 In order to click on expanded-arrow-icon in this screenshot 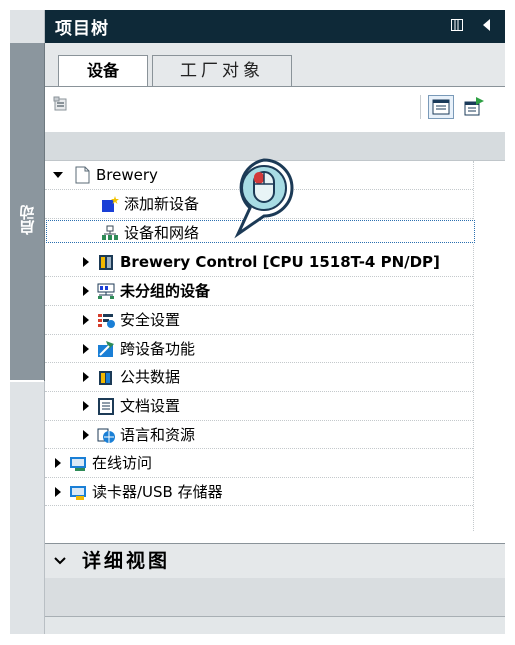, I will do `click(58, 175)`.